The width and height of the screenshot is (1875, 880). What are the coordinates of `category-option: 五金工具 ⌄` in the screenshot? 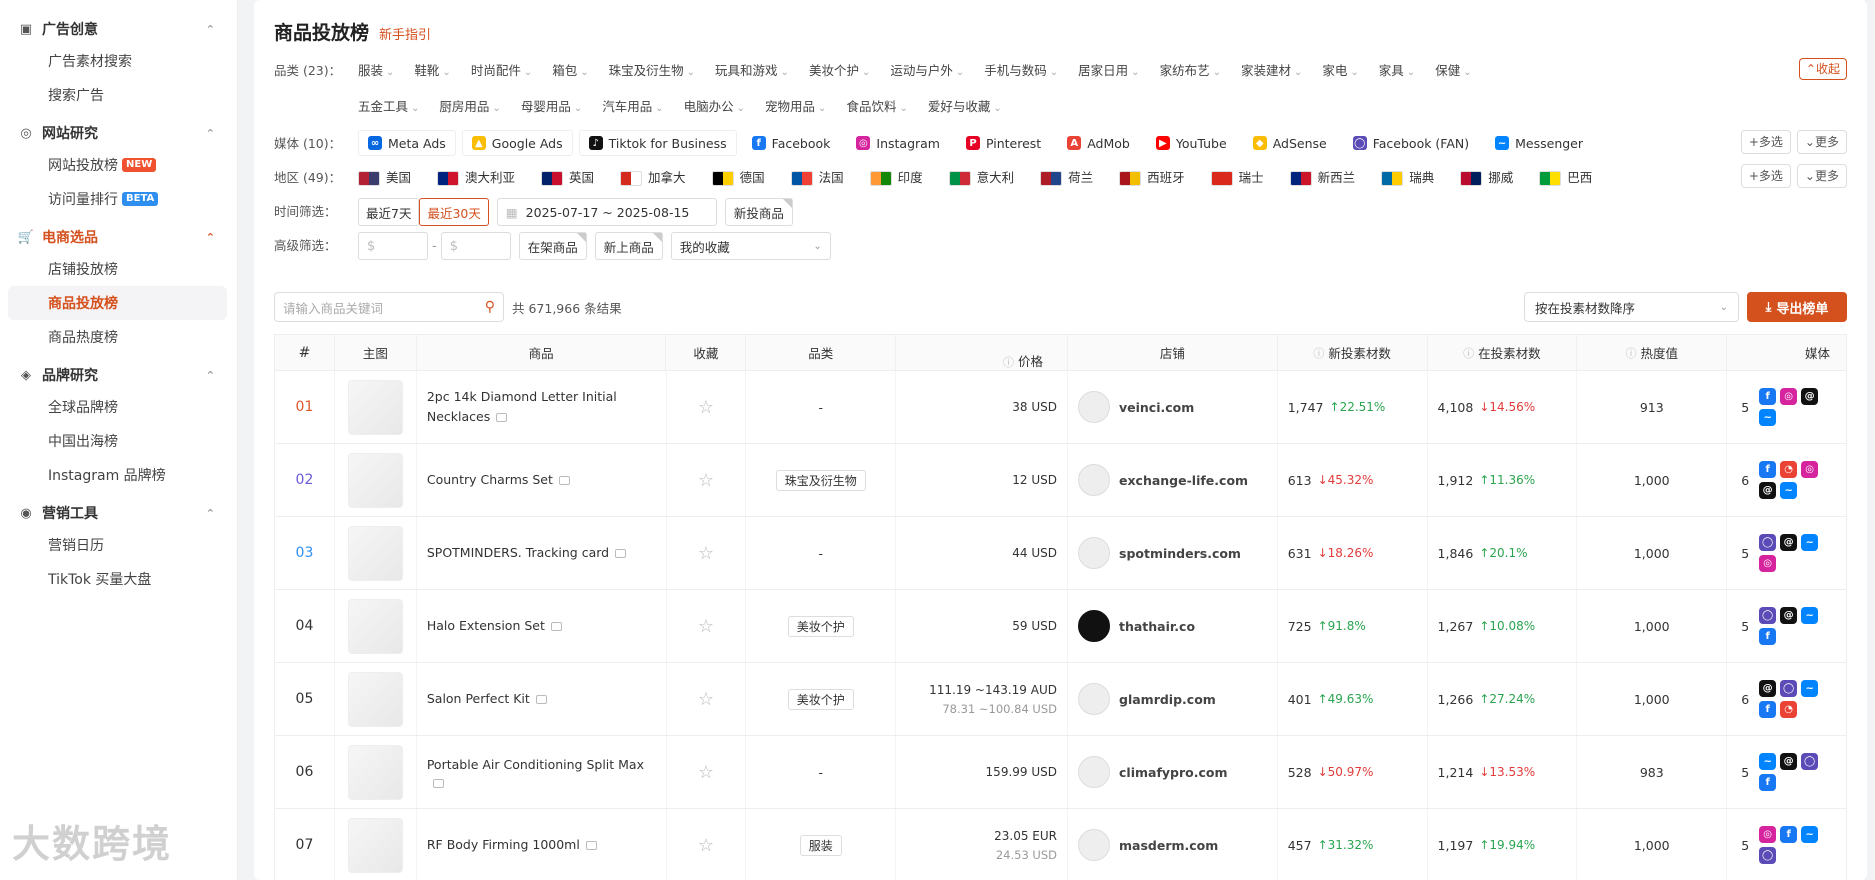 It's located at (388, 108).